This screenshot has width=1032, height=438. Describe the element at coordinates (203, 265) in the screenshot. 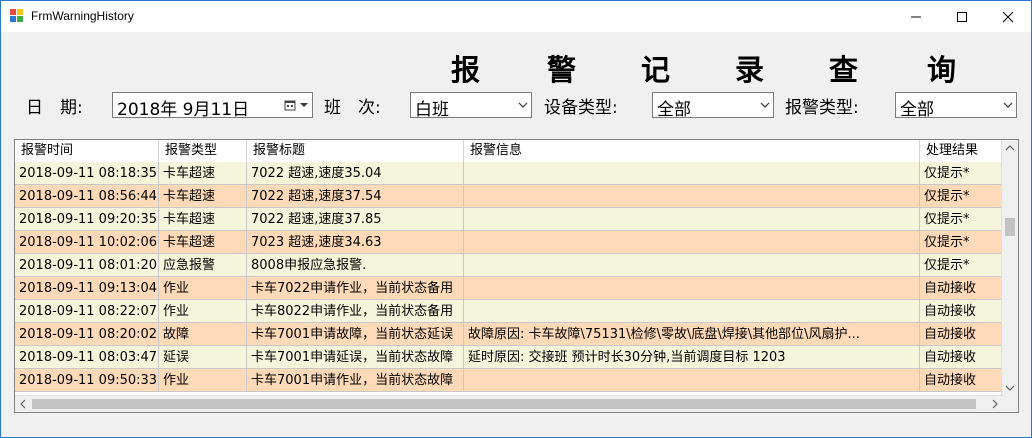

I see `cell-type: 应急报警` at that location.